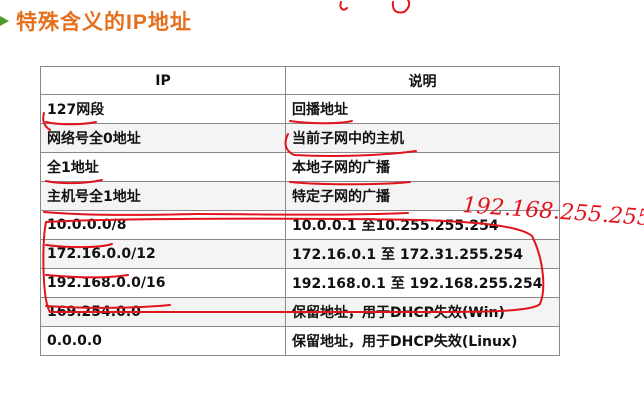 The height and width of the screenshot is (400, 644). What do you see at coordinates (5, 21) in the screenshot?
I see `green-arrow-bullet-icon` at bounding box center [5, 21].